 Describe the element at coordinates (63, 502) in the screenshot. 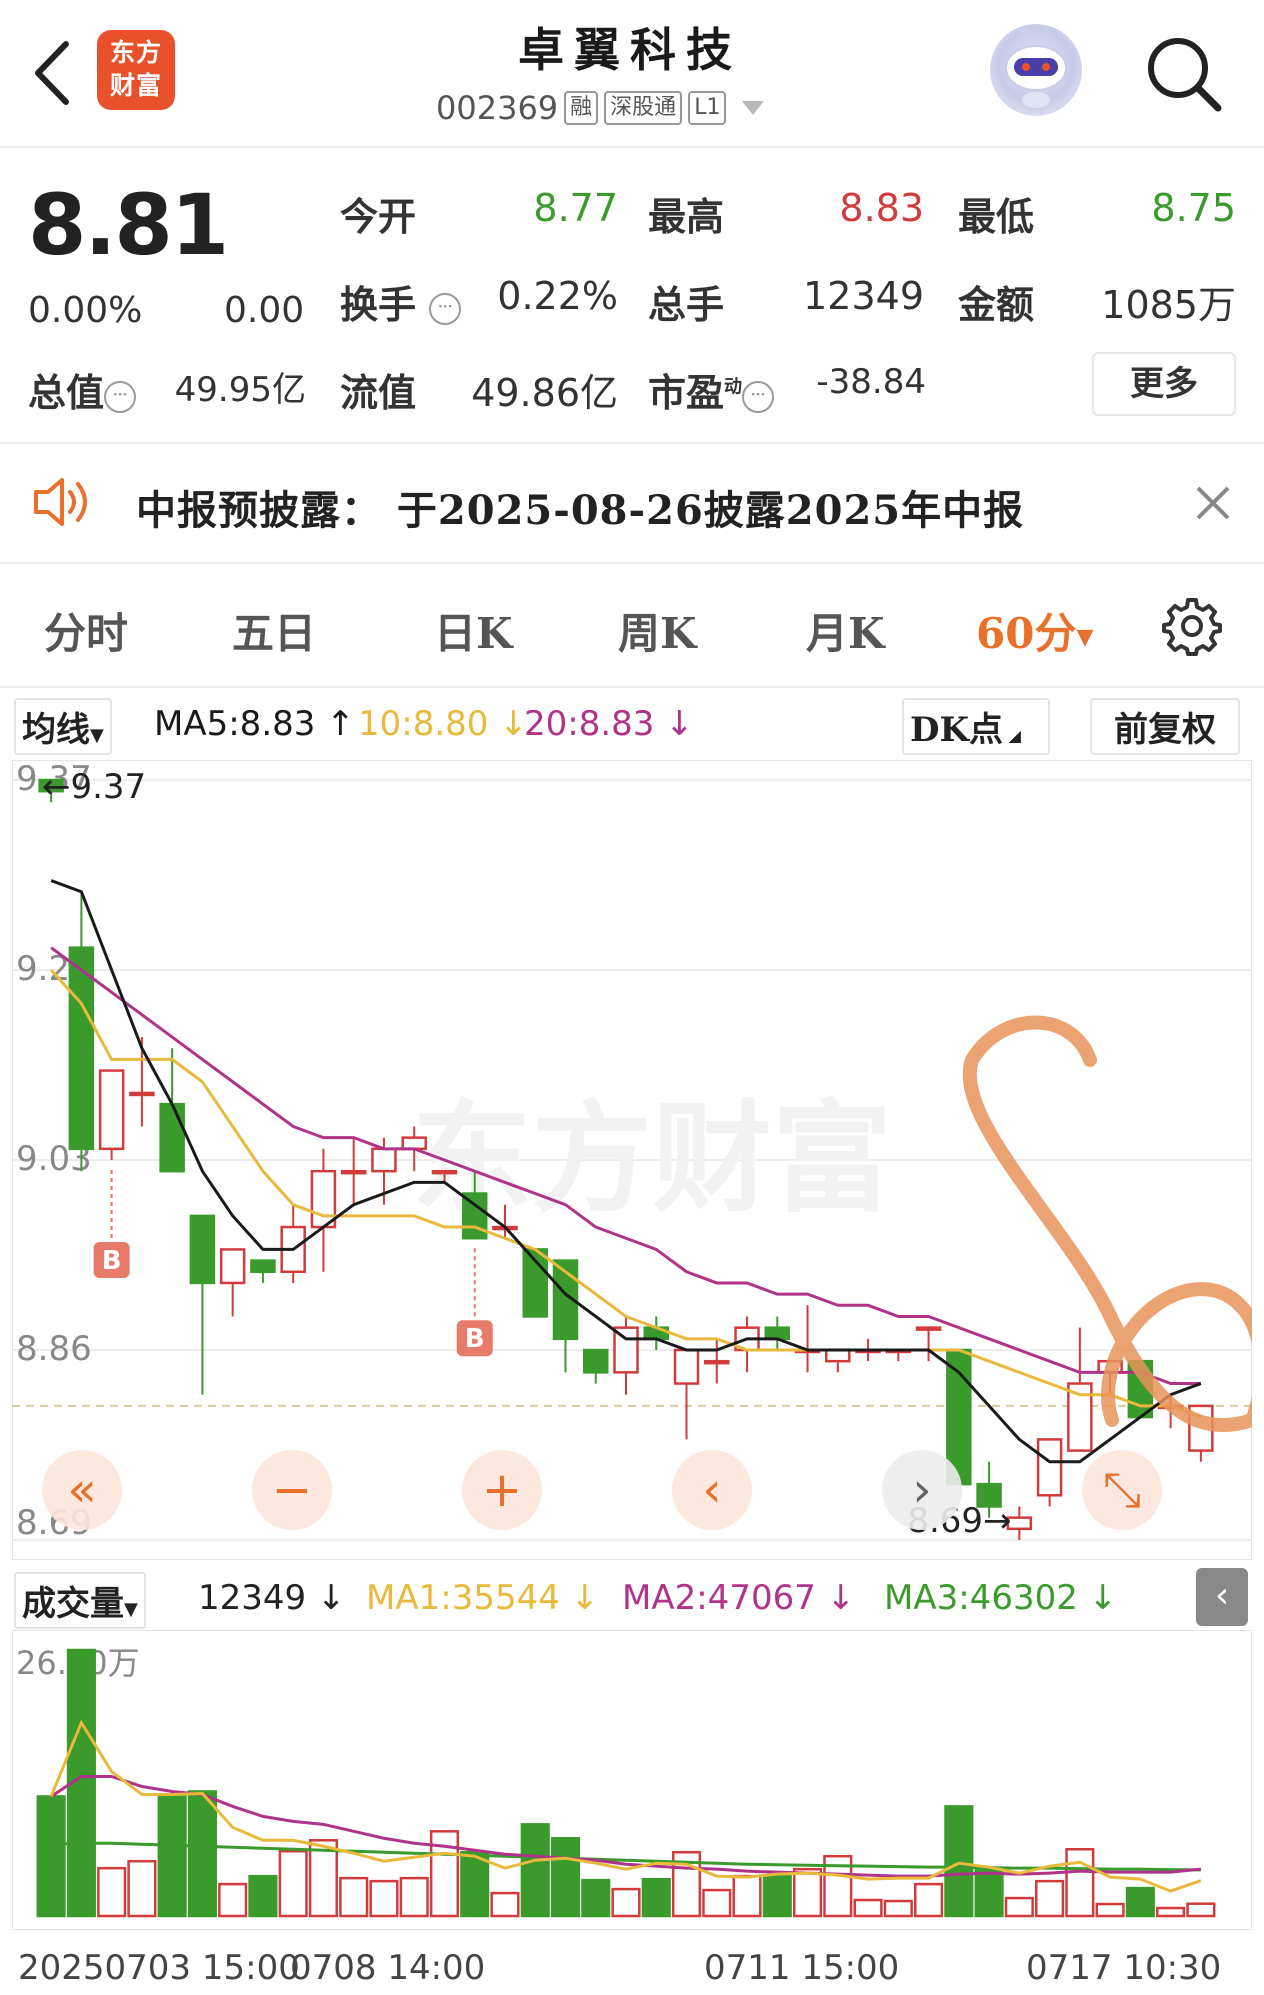

I see `speaker-icon` at that location.